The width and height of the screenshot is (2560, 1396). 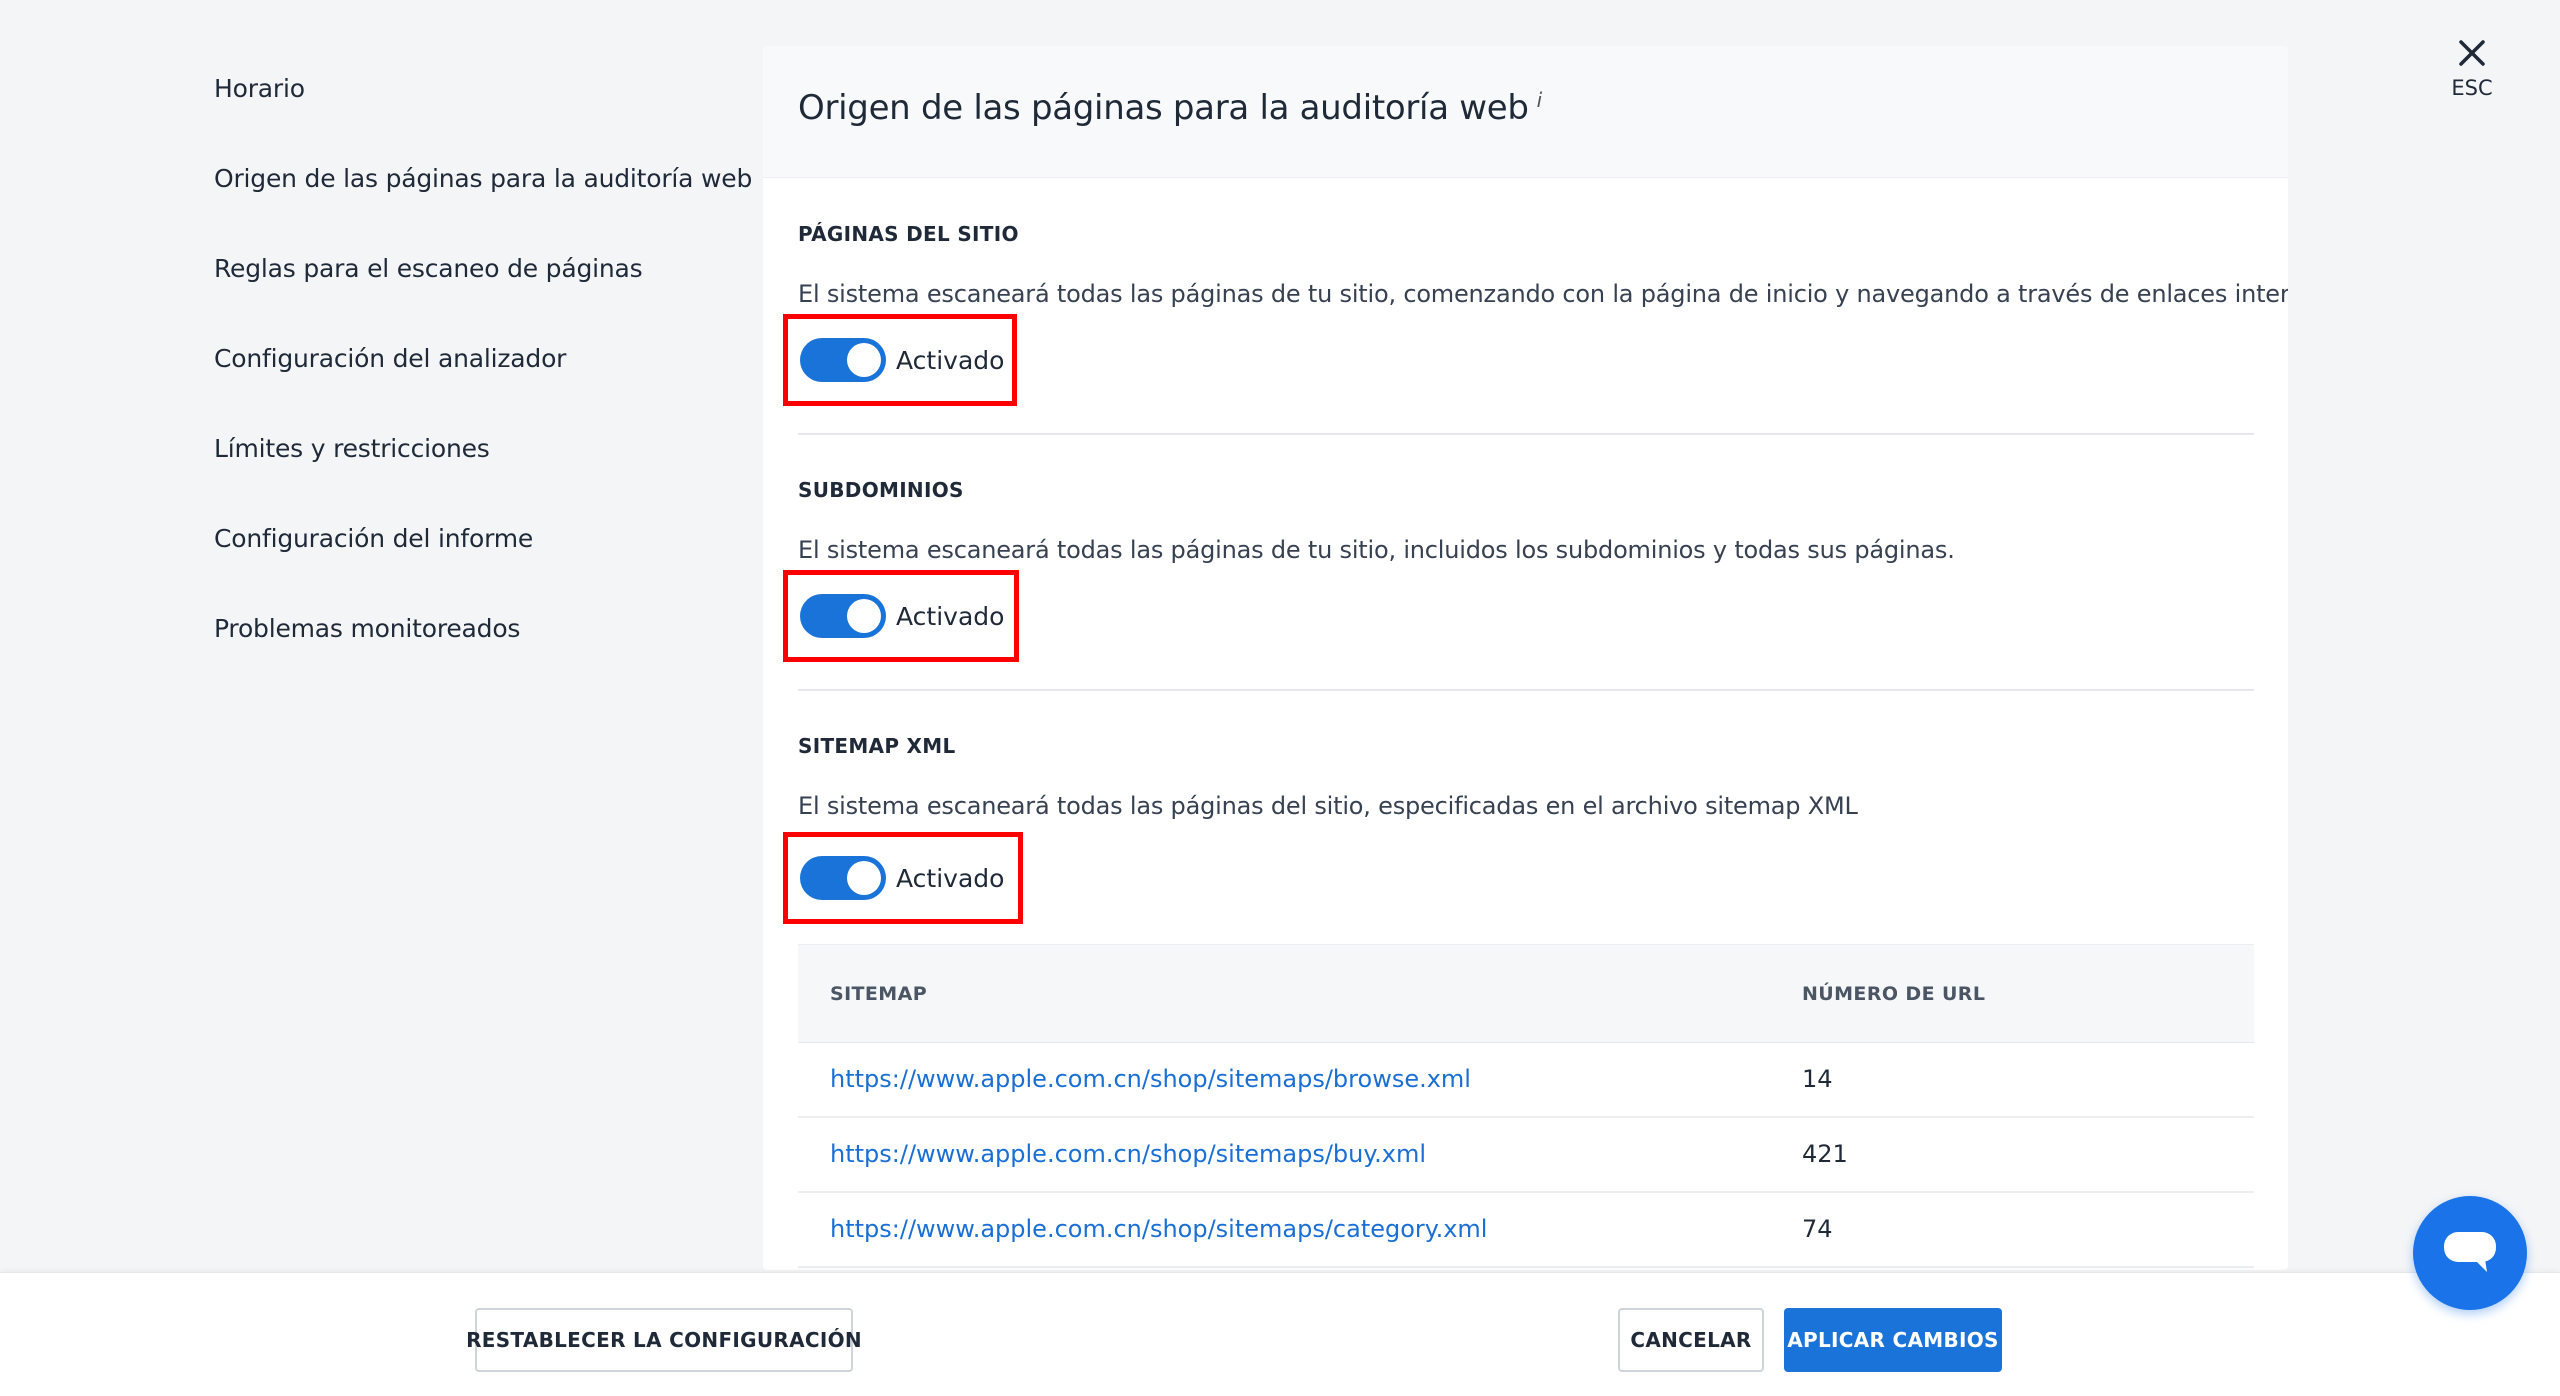 I want to click on apply-changes-button: APLICAR CAMBIOS, so click(x=1893, y=1340).